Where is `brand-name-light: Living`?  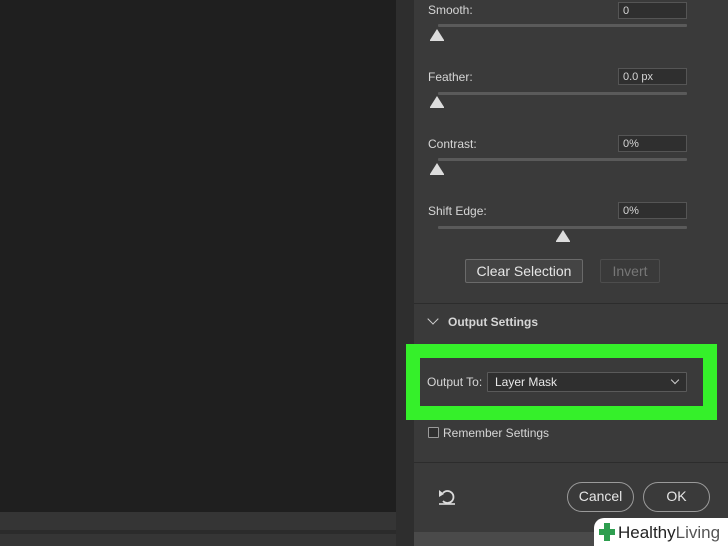
brand-name-light: Living is located at coordinates (698, 532).